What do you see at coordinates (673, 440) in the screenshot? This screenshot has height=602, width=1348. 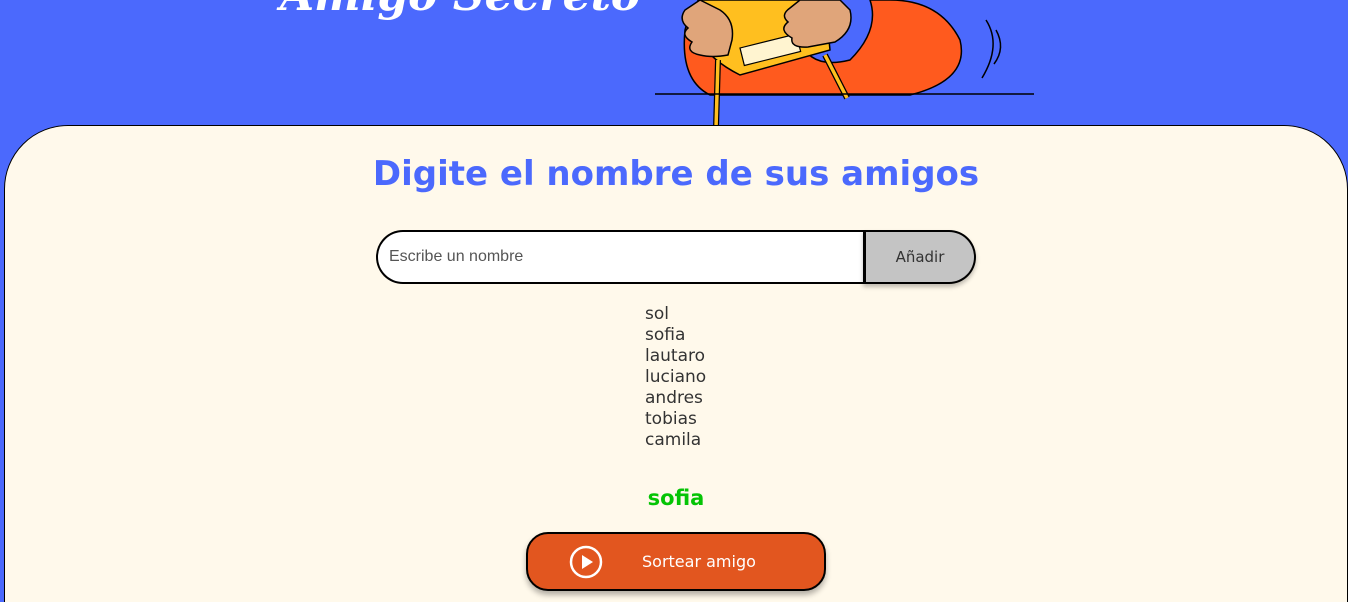 I see `friend-list-item: camila` at bounding box center [673, 440].